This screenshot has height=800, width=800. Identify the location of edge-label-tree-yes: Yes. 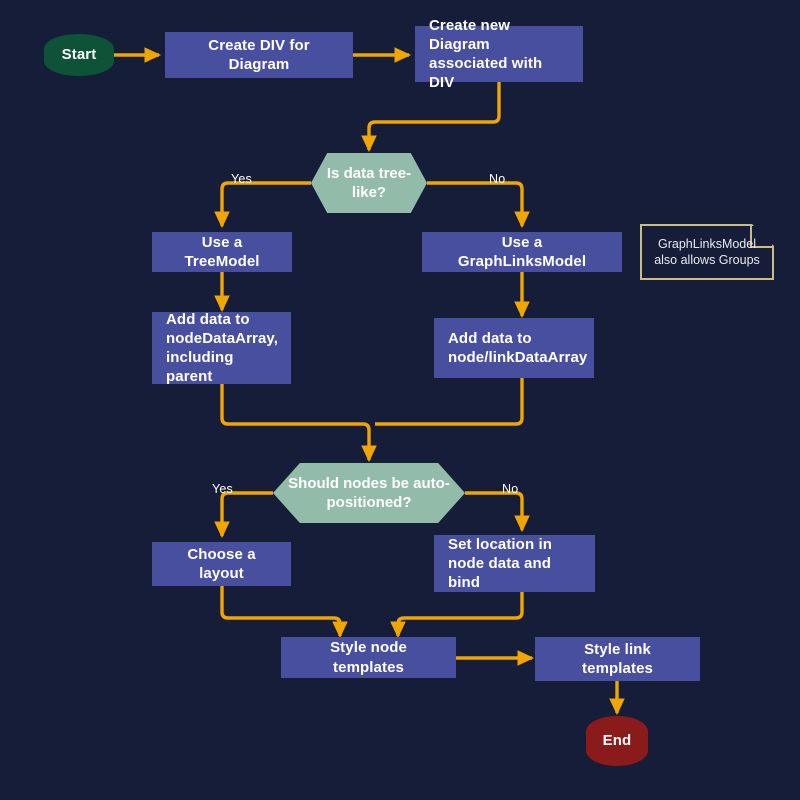
(241, 179).